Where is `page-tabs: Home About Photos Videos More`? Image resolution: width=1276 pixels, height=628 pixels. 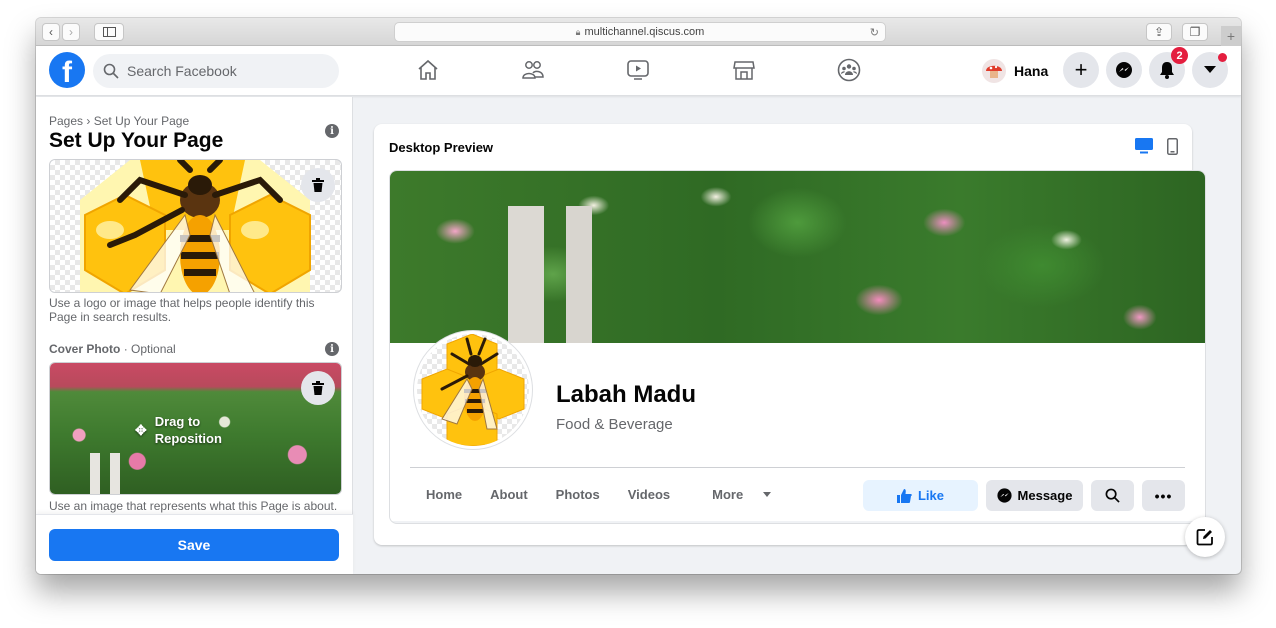
page-tabs: Home About Photos Videos More is located at coordinates (598, 494).